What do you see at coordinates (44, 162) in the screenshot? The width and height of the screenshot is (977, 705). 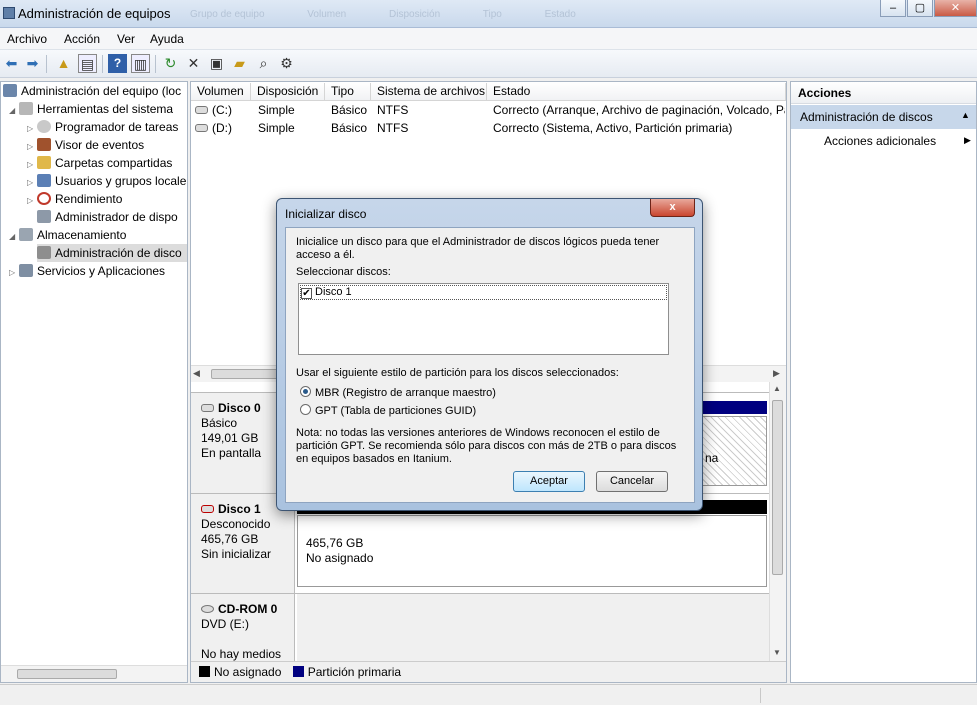 I see `shared-folder-icon` at bounding box center [44, 162].